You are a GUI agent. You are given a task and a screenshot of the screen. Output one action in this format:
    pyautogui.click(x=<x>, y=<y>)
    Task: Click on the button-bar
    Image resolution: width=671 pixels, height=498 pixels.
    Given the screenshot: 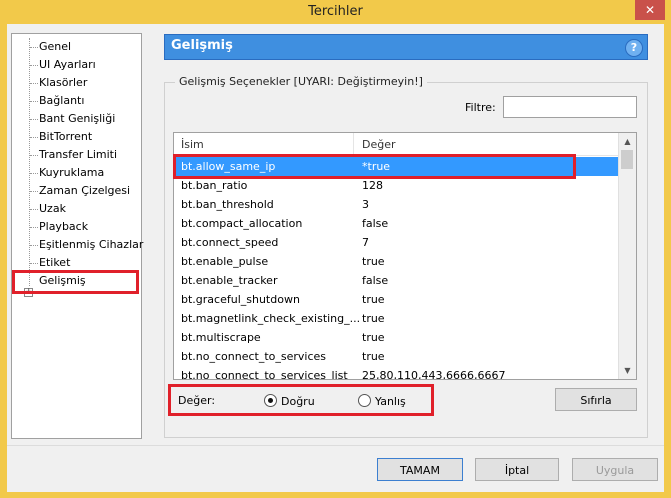 What is the action you would take?
    pyautogui.click(x=335, y=468)
    